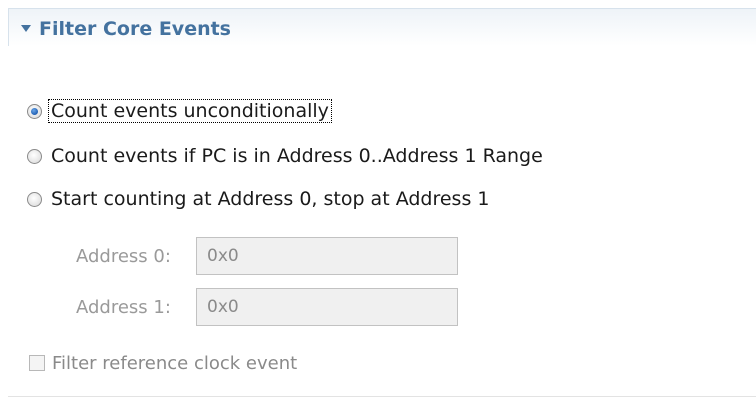 This screenshot has width=756, height=400. What do you see at coordinates (37, 363) in the screenshot?
I see `filter-reference-clock-checkbox` at bounding box center [37, 363].